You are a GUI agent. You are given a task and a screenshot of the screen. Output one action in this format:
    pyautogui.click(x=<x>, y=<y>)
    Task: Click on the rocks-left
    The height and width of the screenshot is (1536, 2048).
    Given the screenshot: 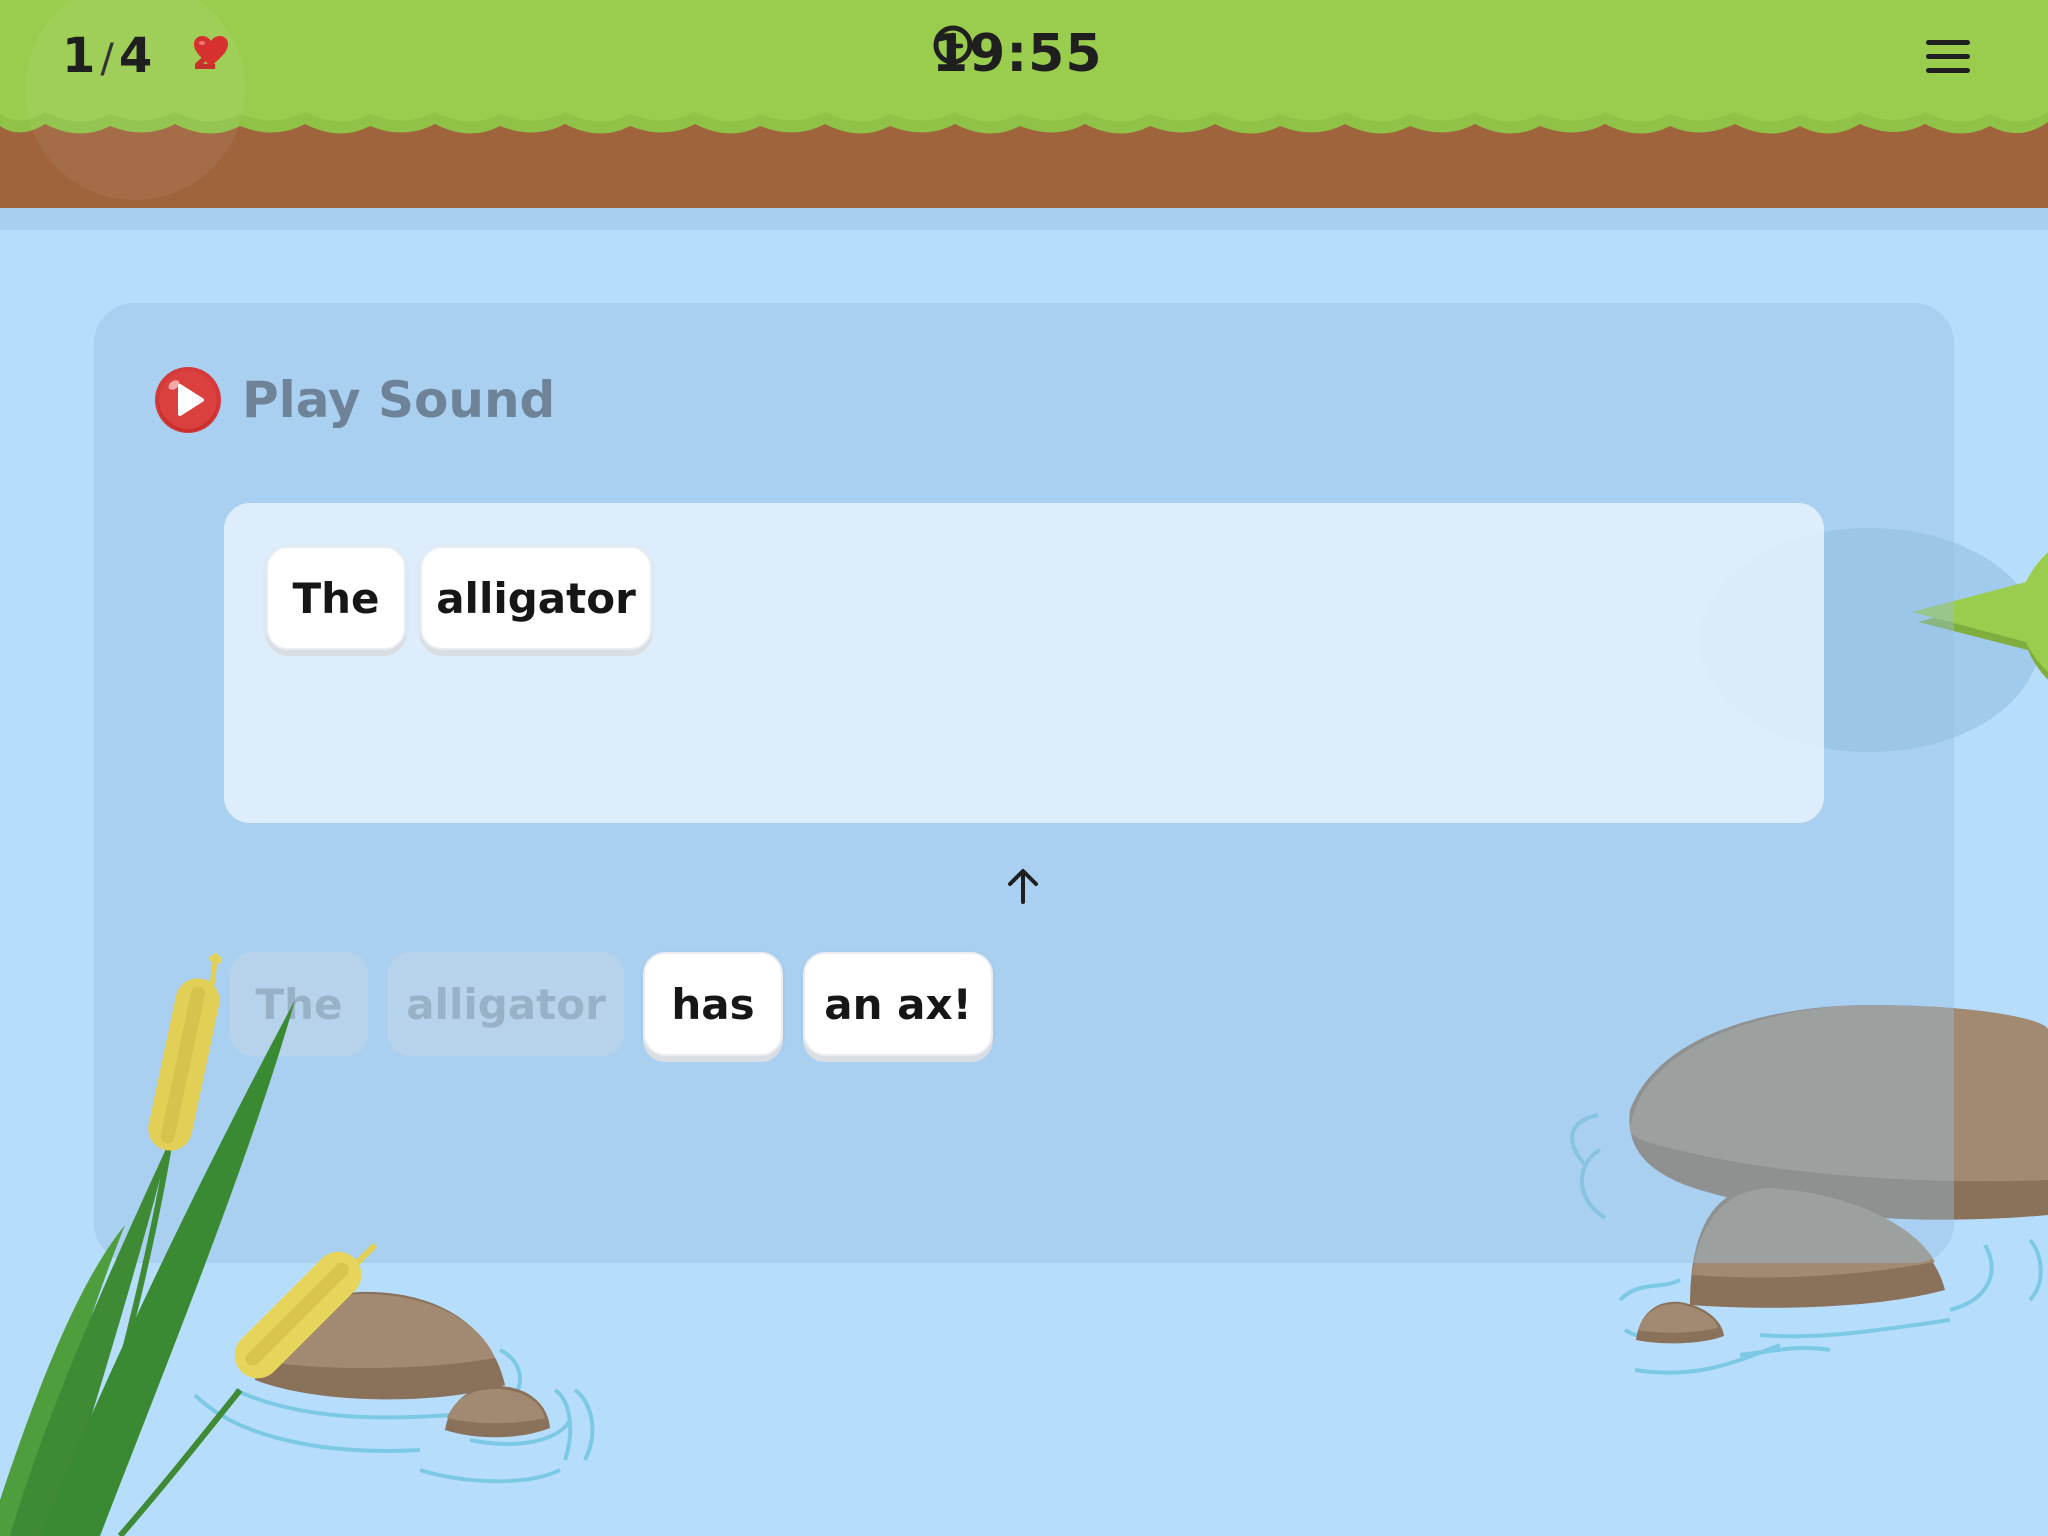 What is the action you would take?
    pyautogui.click(x=394, y=1387)
    